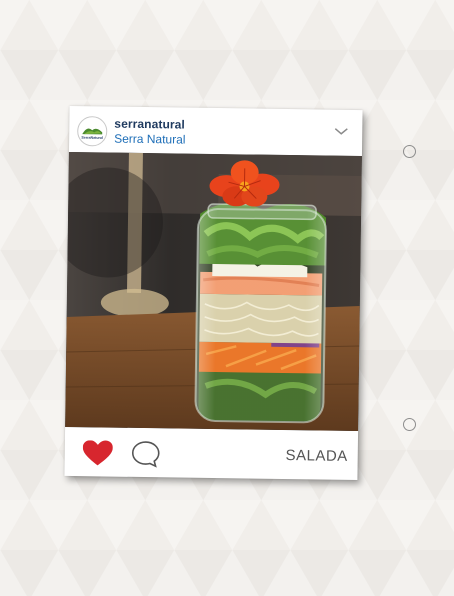  What do you see at coordinates (211, 453) in the screenshot?
I see `post-actions: SALADA` at bounding box center [211, 453].